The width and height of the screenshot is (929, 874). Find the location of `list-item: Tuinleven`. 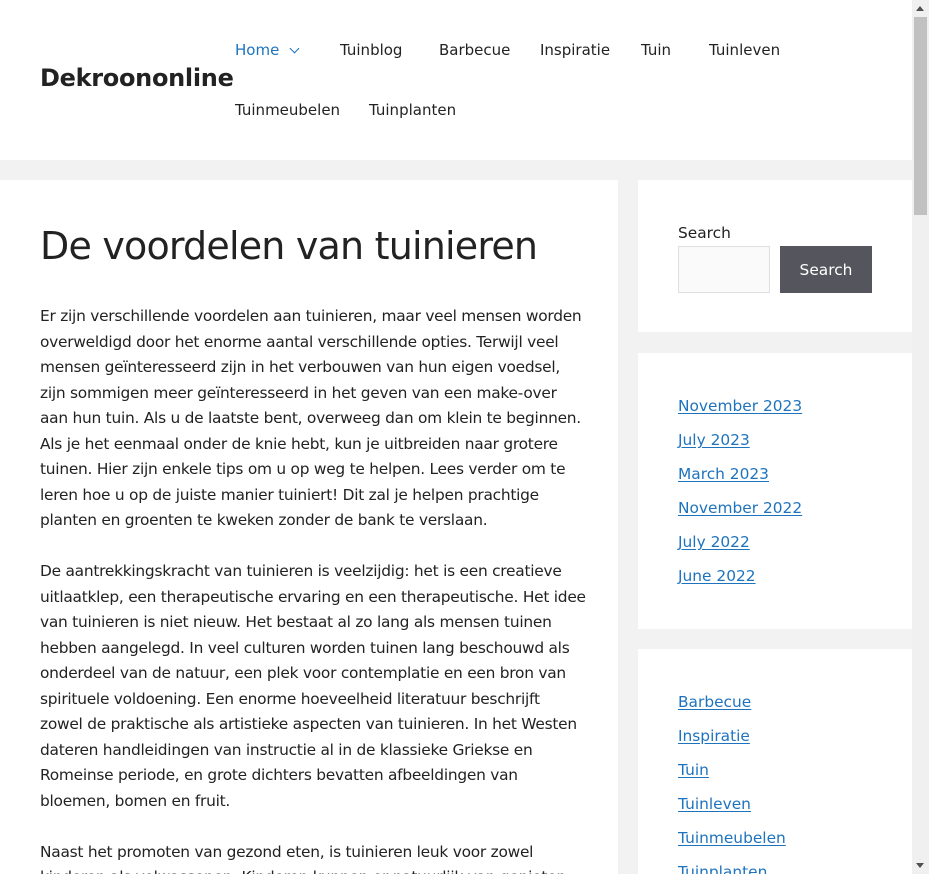

list-item: Tuinleven is located at coordinates (732, 808).